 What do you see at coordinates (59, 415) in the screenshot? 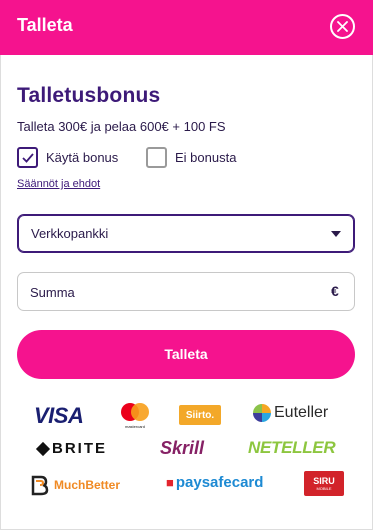
I see `visa-logo: VISA` at bounding box center [59, 415].